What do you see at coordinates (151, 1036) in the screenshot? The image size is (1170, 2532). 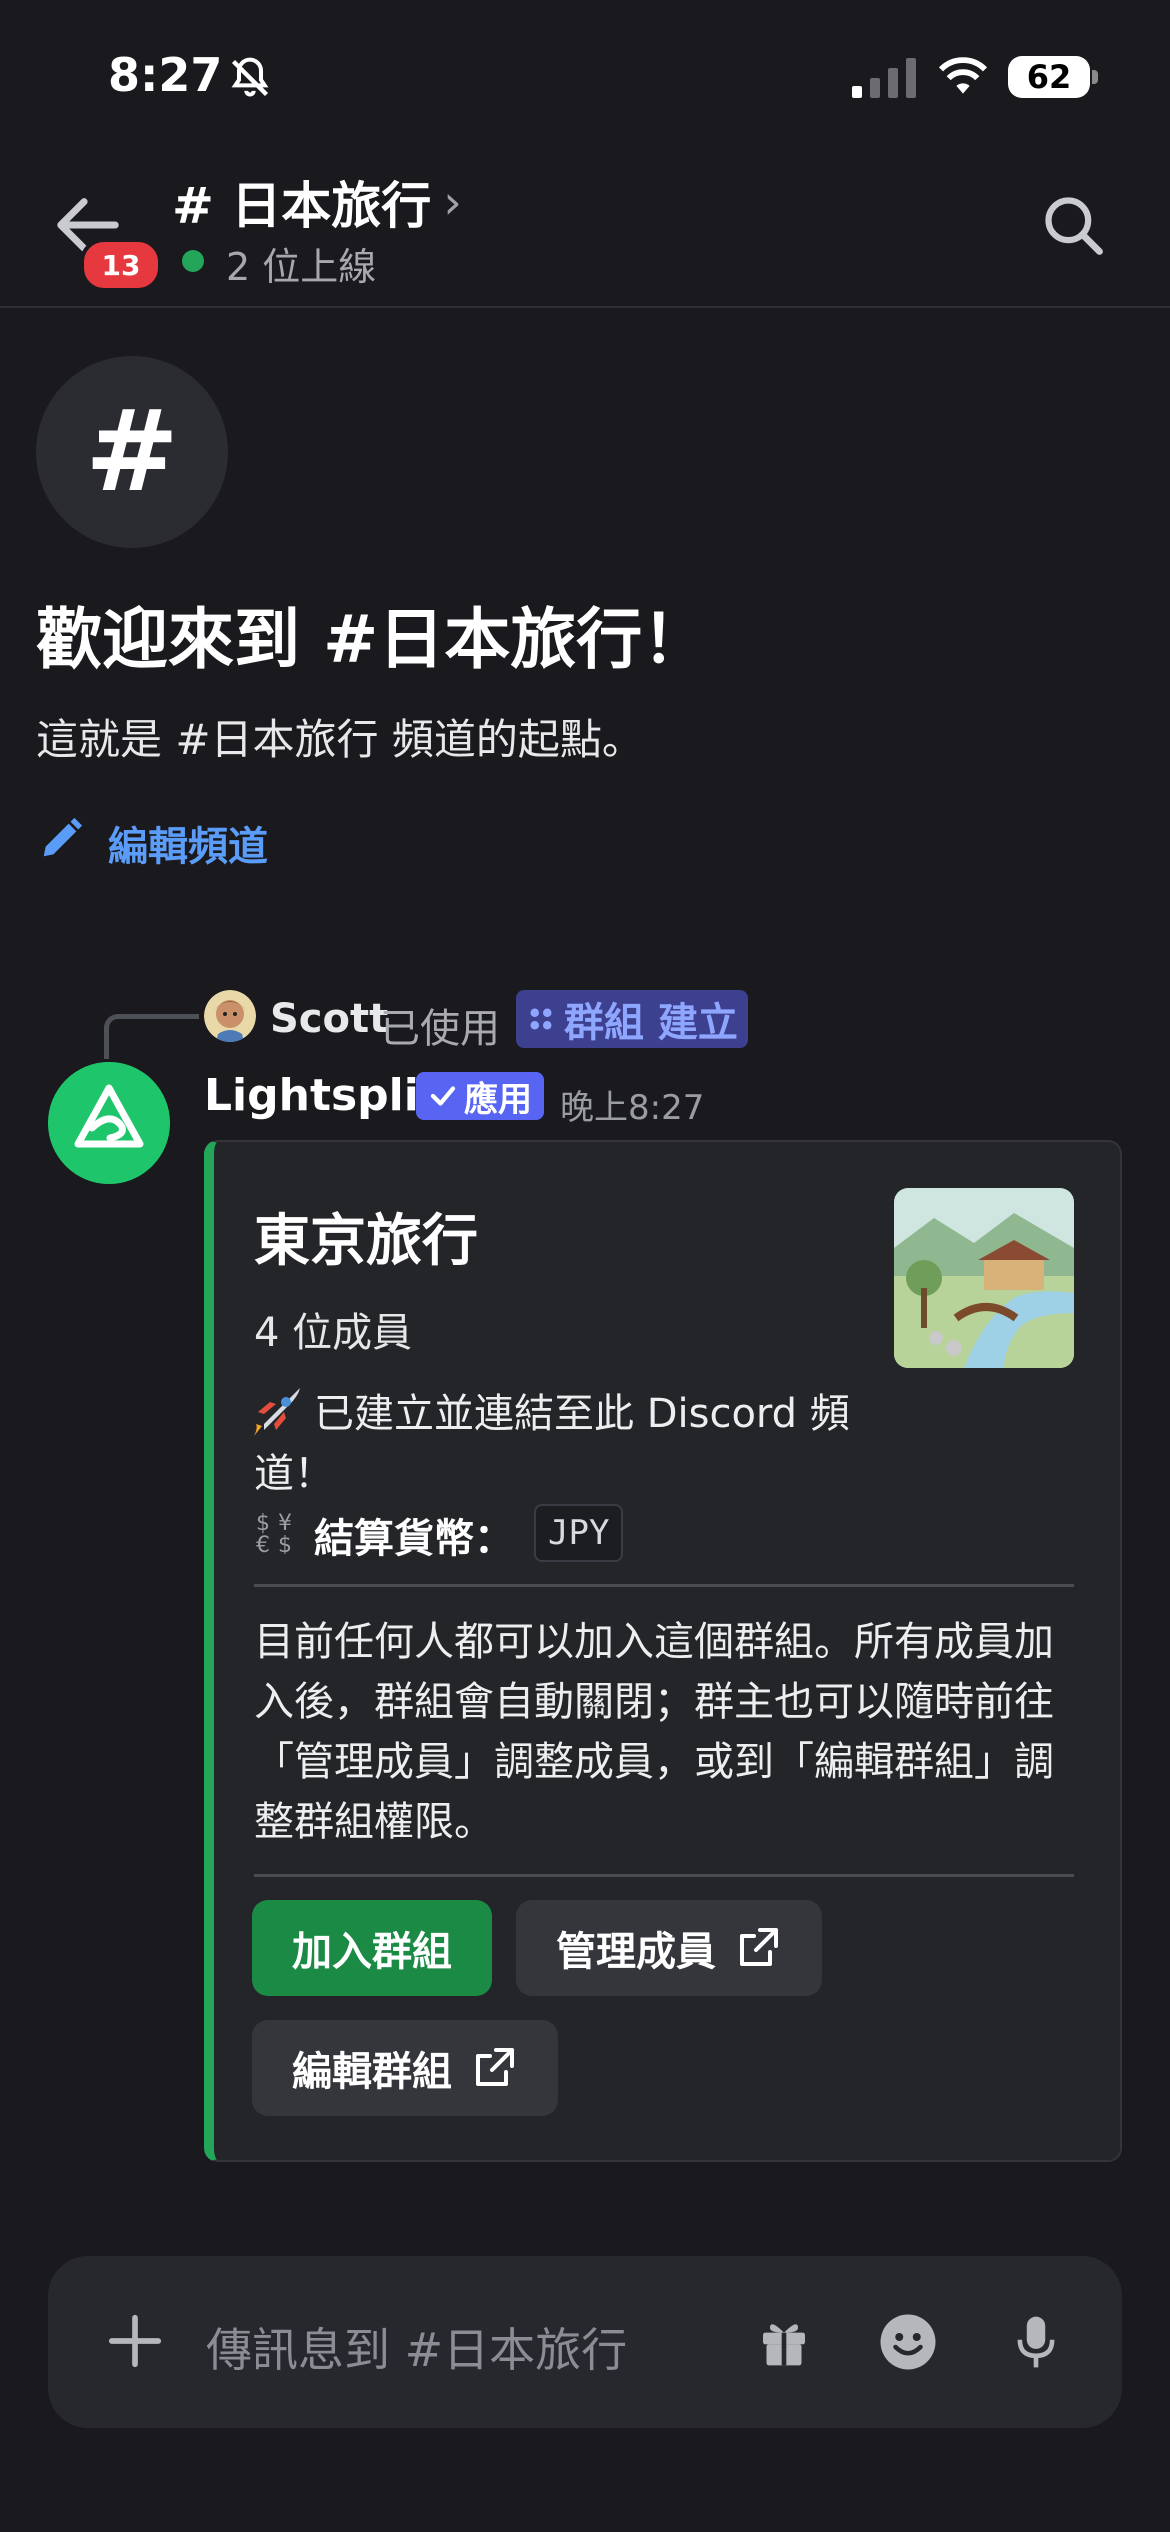 I see `reply-connector` at bounding box center [151, 1036].